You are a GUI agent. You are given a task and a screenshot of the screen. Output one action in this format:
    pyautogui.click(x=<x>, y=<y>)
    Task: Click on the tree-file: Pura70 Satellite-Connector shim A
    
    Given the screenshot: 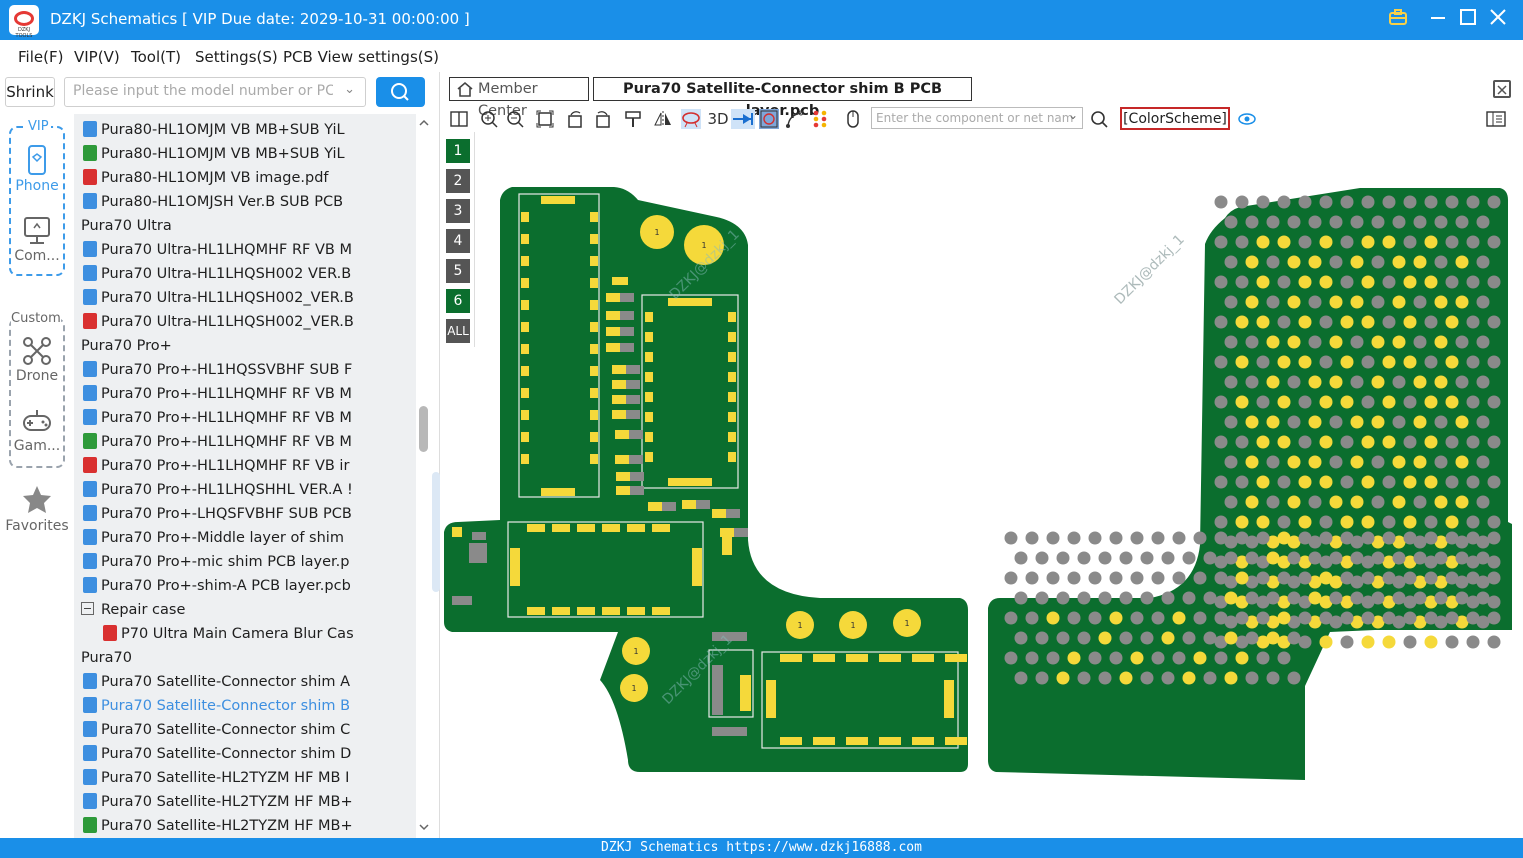 What is the action you would take?
    pyautogui.click(x=216, y=682)
    